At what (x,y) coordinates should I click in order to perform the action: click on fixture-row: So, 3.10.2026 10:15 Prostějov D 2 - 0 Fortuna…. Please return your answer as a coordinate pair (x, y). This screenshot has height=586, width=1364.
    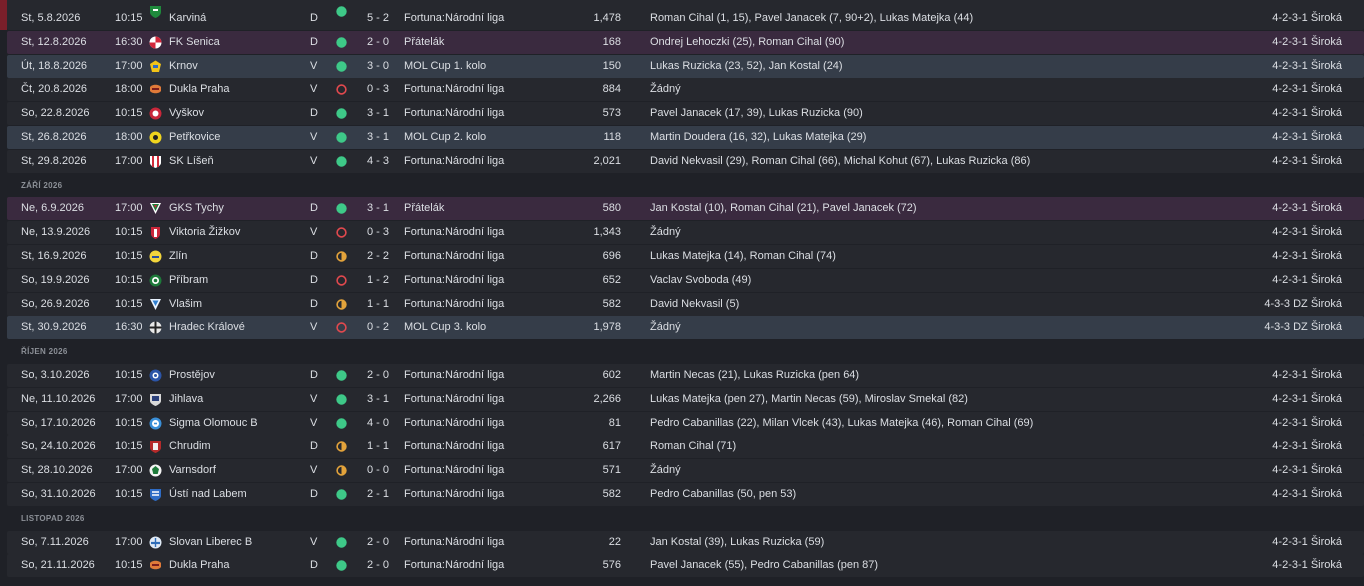
    Looking at the image, I should click on (685, 375).